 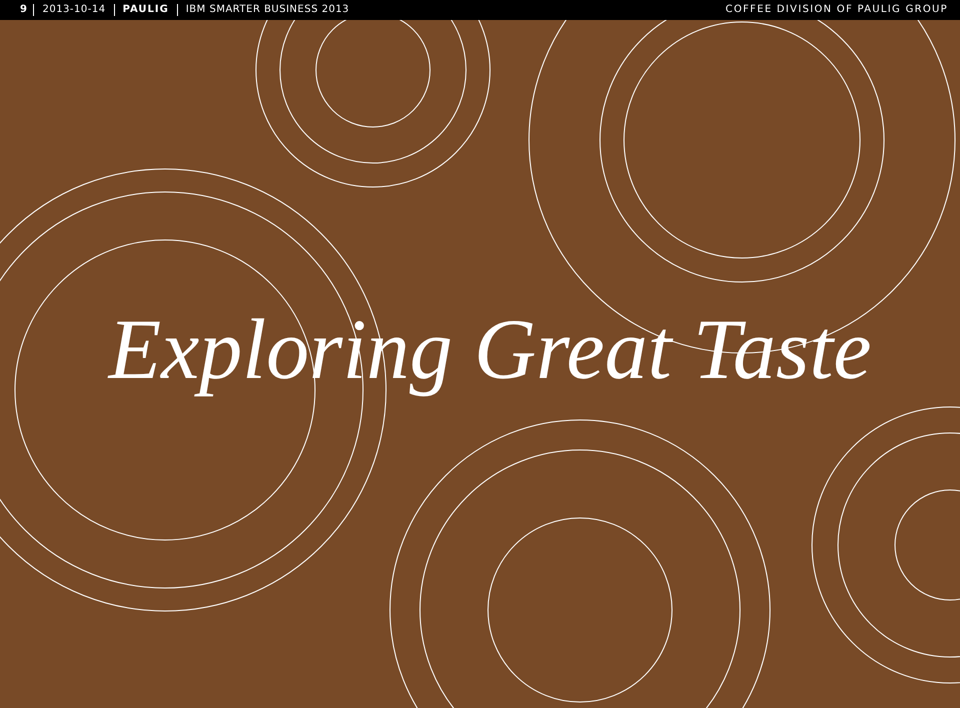 I want to click on page-number: 9, so click(x=27, y=10).